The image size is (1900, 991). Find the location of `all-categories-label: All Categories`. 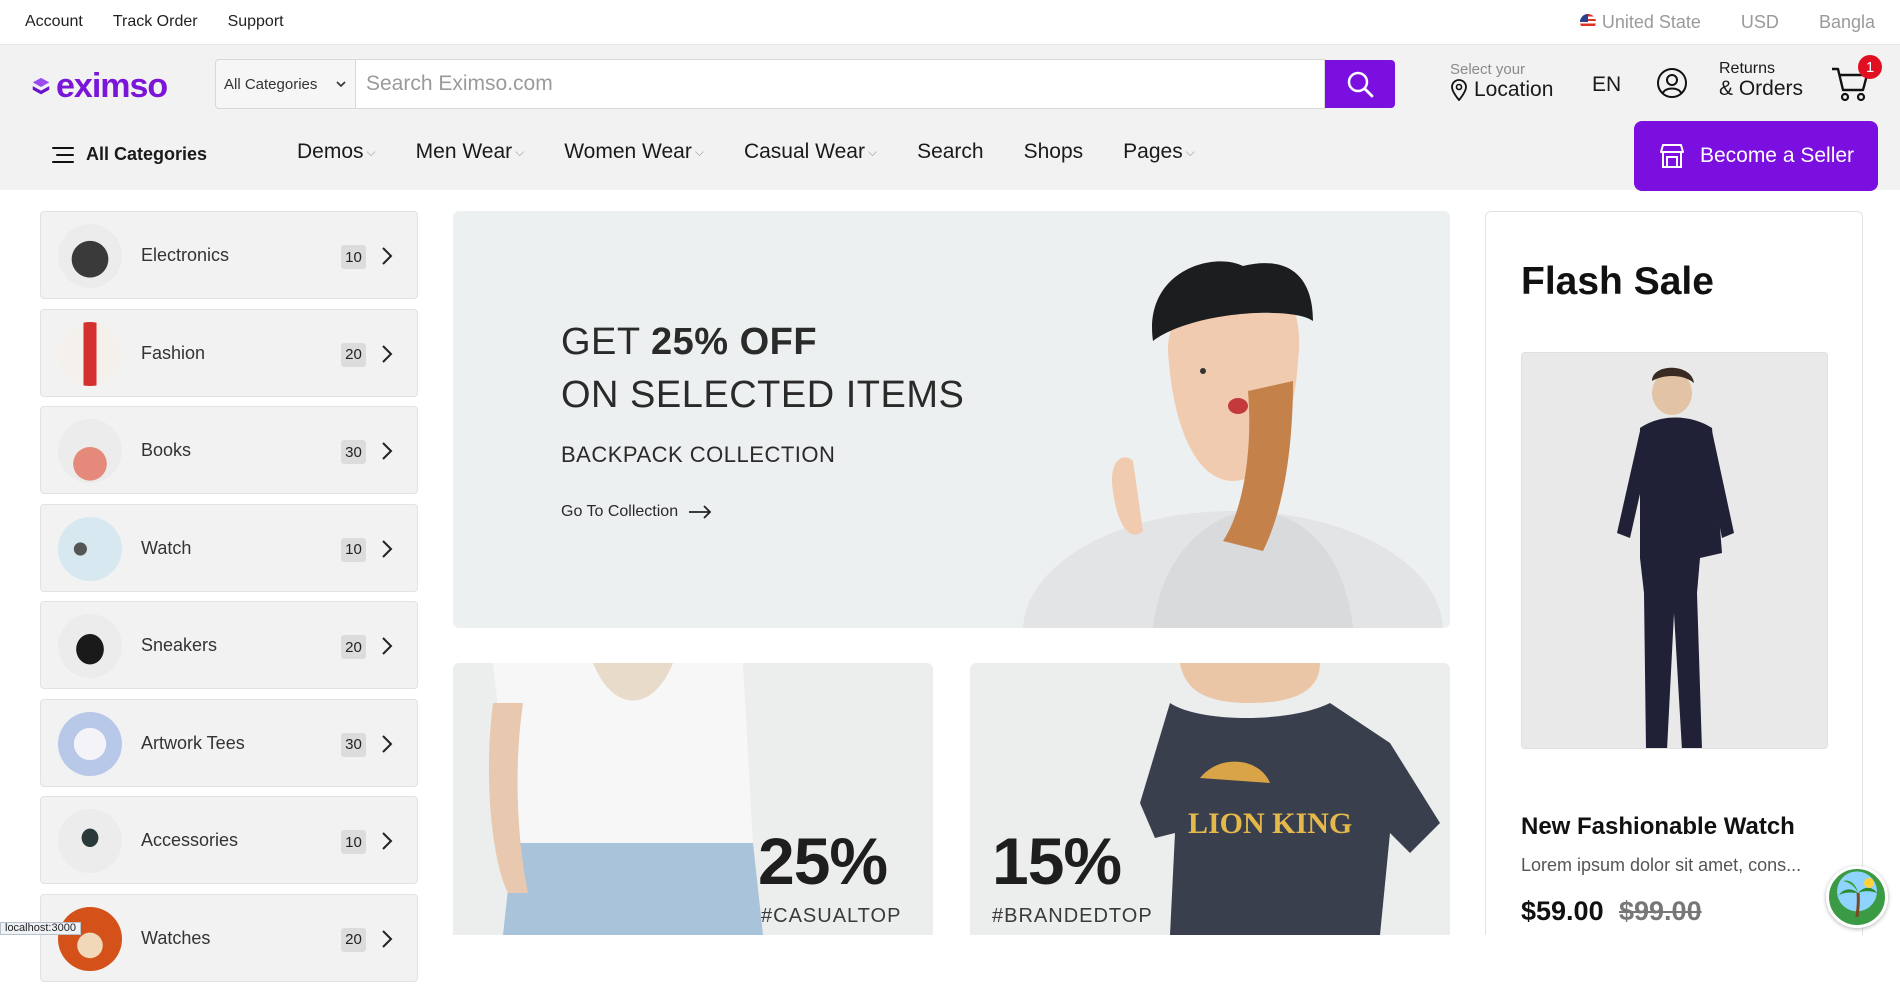

all-categories-label: All Categories is located at coordinates (147, 154).